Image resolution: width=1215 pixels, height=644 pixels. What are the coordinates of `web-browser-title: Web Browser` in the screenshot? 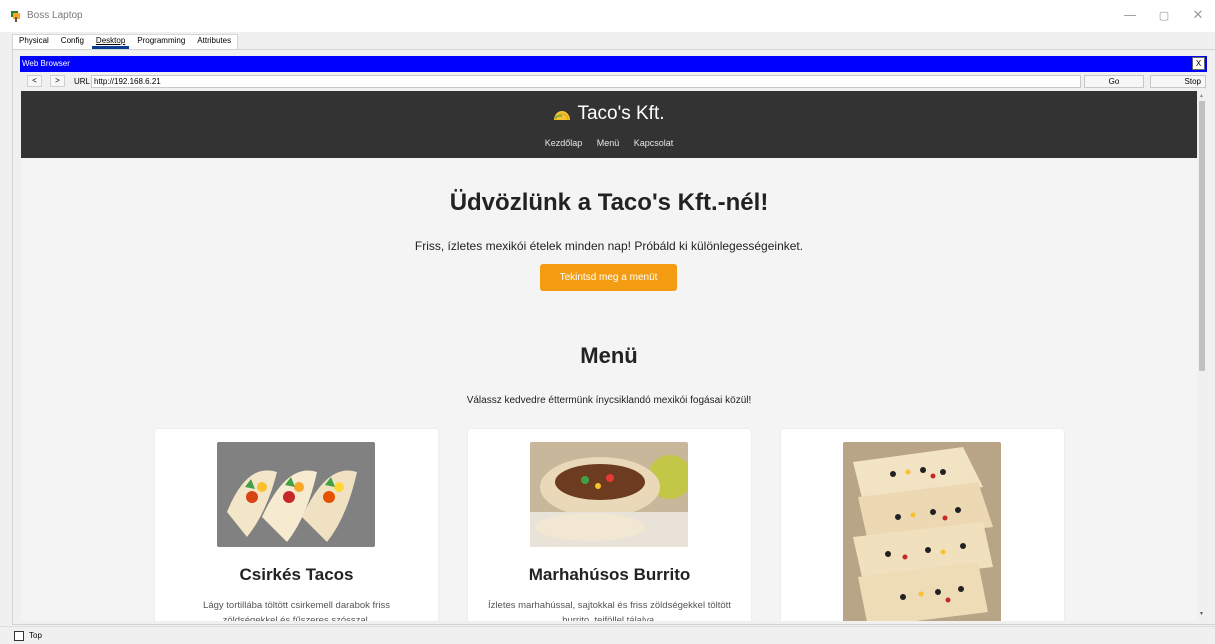 It's located at (46, 63).